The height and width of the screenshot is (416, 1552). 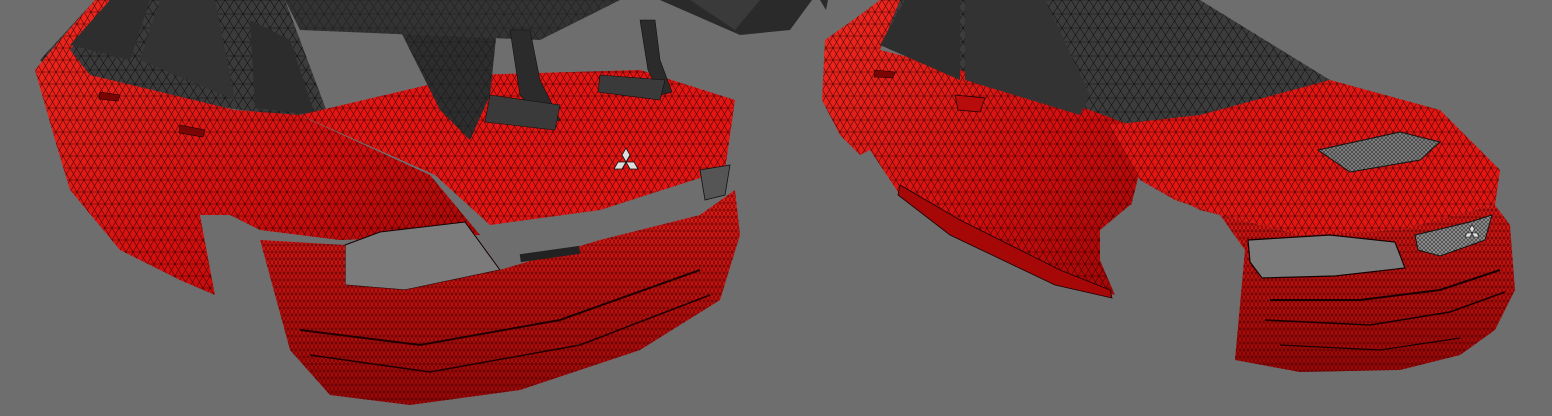 I want to click on front-wheel-arch, so click(x=1172, y=280).